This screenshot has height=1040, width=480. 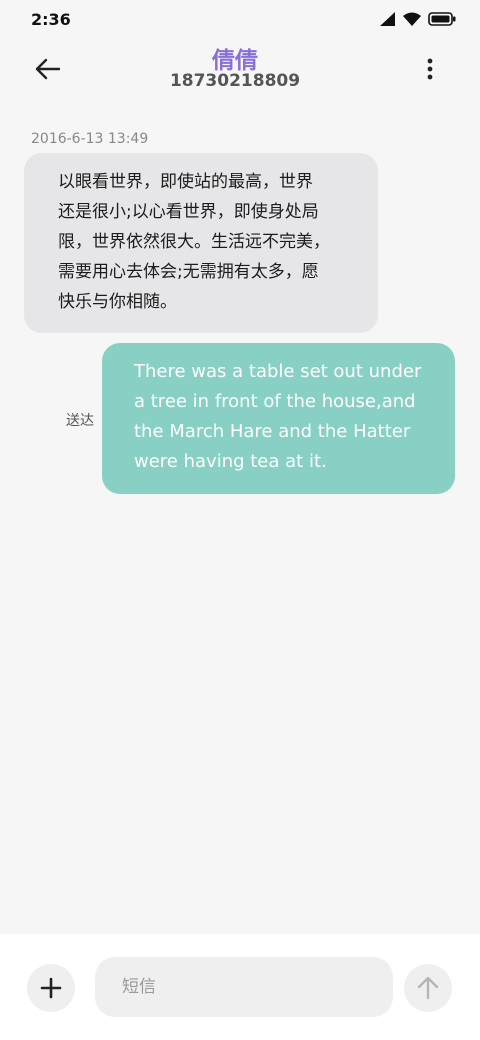 What do you see at coordinates (442, 19) in the screenshot?
I see `battery-icon` at bounding box center [442, 19].